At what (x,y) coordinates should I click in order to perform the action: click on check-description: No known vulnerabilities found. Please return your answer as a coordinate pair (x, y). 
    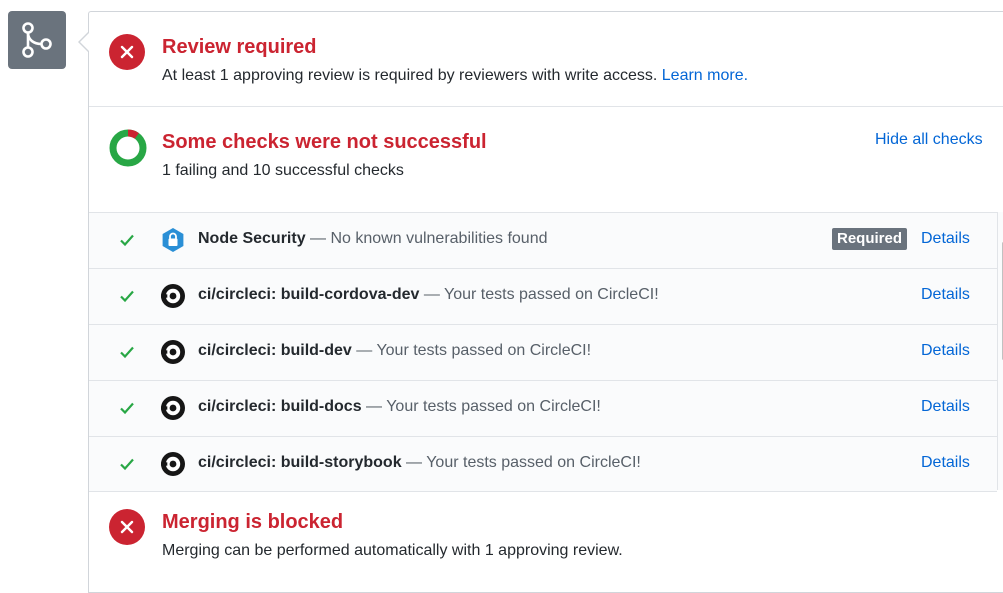
    Looking at the image, I should click on (439, 238).